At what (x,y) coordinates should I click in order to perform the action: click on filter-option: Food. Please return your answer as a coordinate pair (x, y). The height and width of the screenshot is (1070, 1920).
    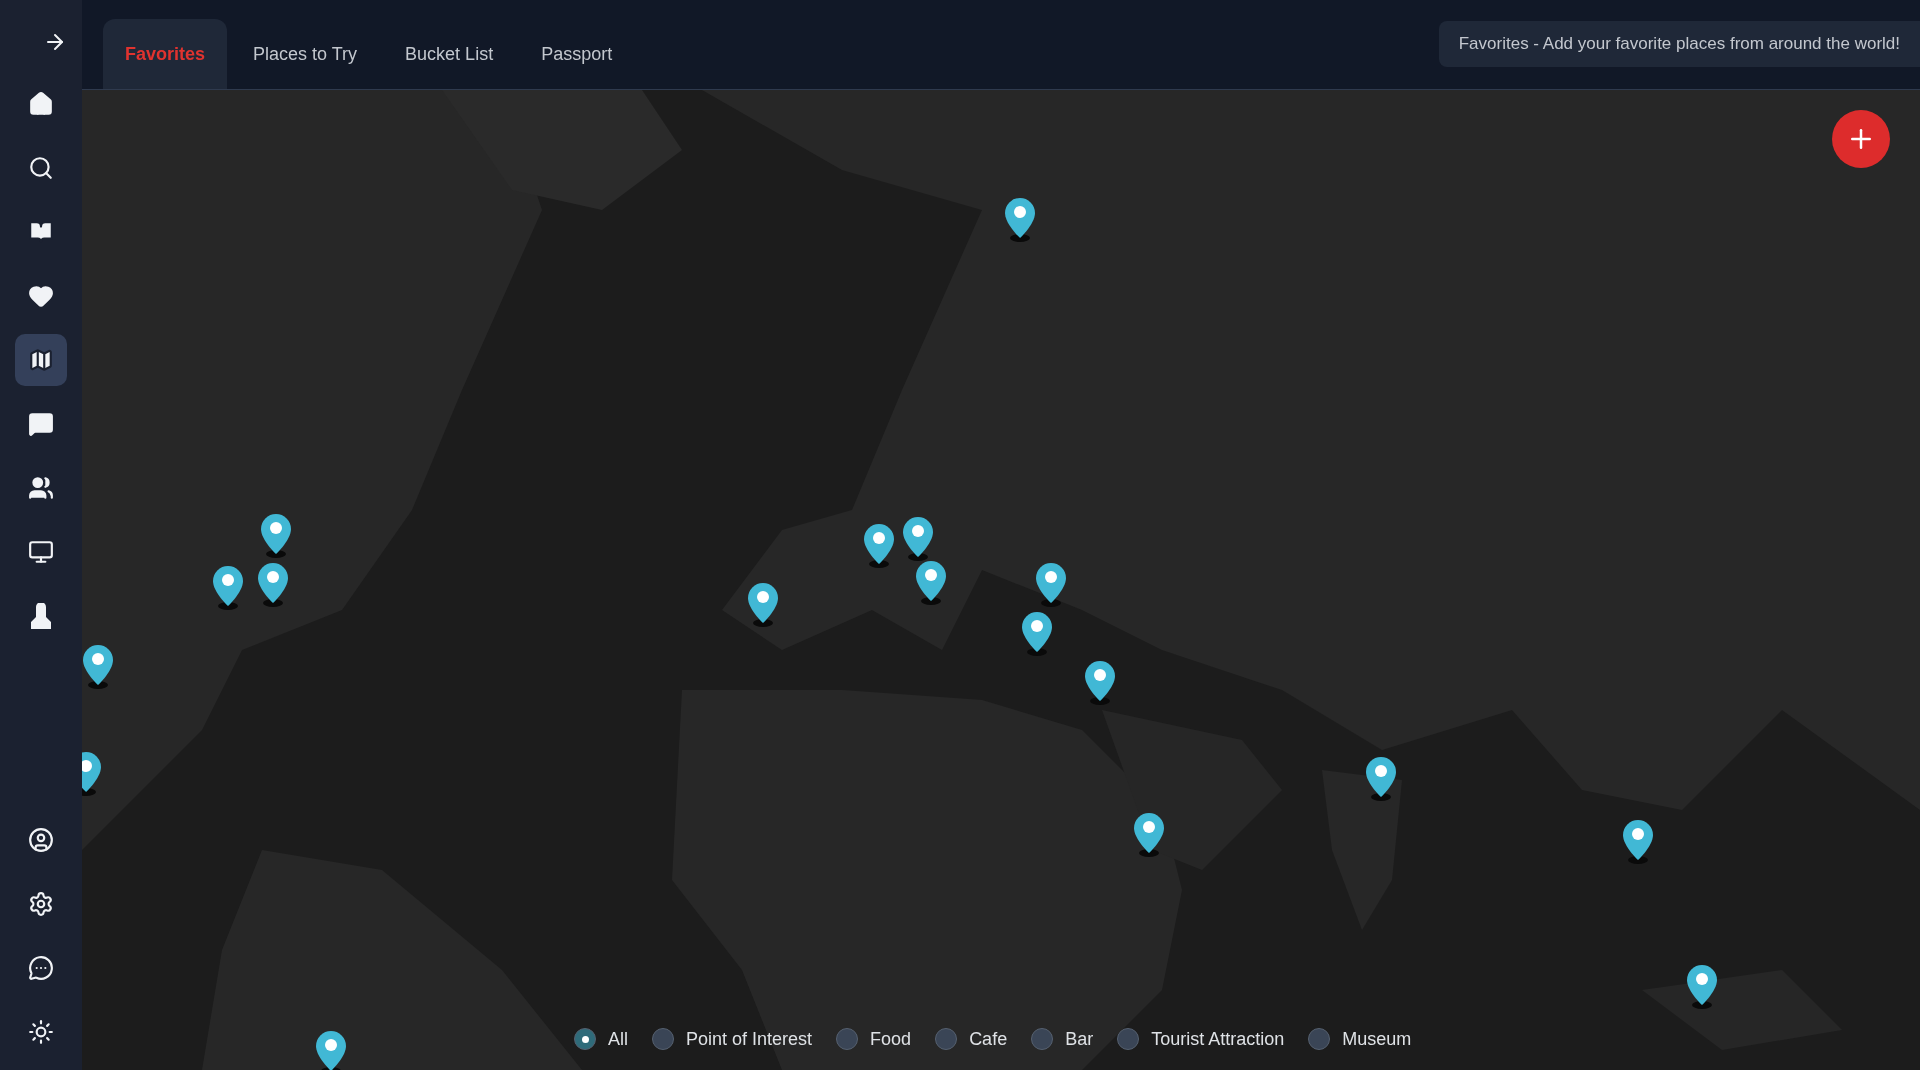
    Looking at the image, I should click on (874, 1039).